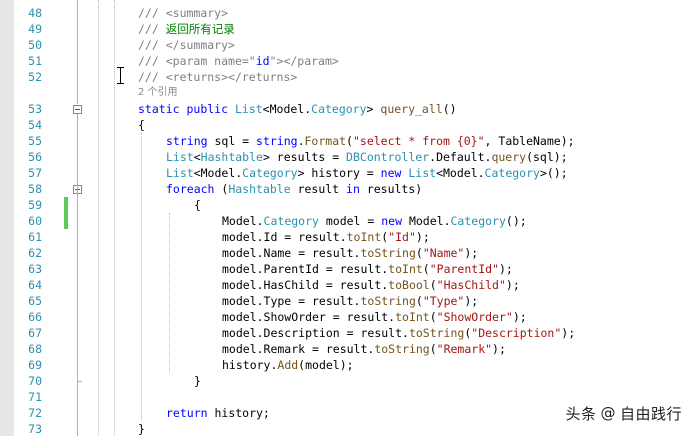 This screenshot has height=437, width=698. Describe the element at coordinates (35, 269) in the screenshot. I see `line-number: 63` at that location.